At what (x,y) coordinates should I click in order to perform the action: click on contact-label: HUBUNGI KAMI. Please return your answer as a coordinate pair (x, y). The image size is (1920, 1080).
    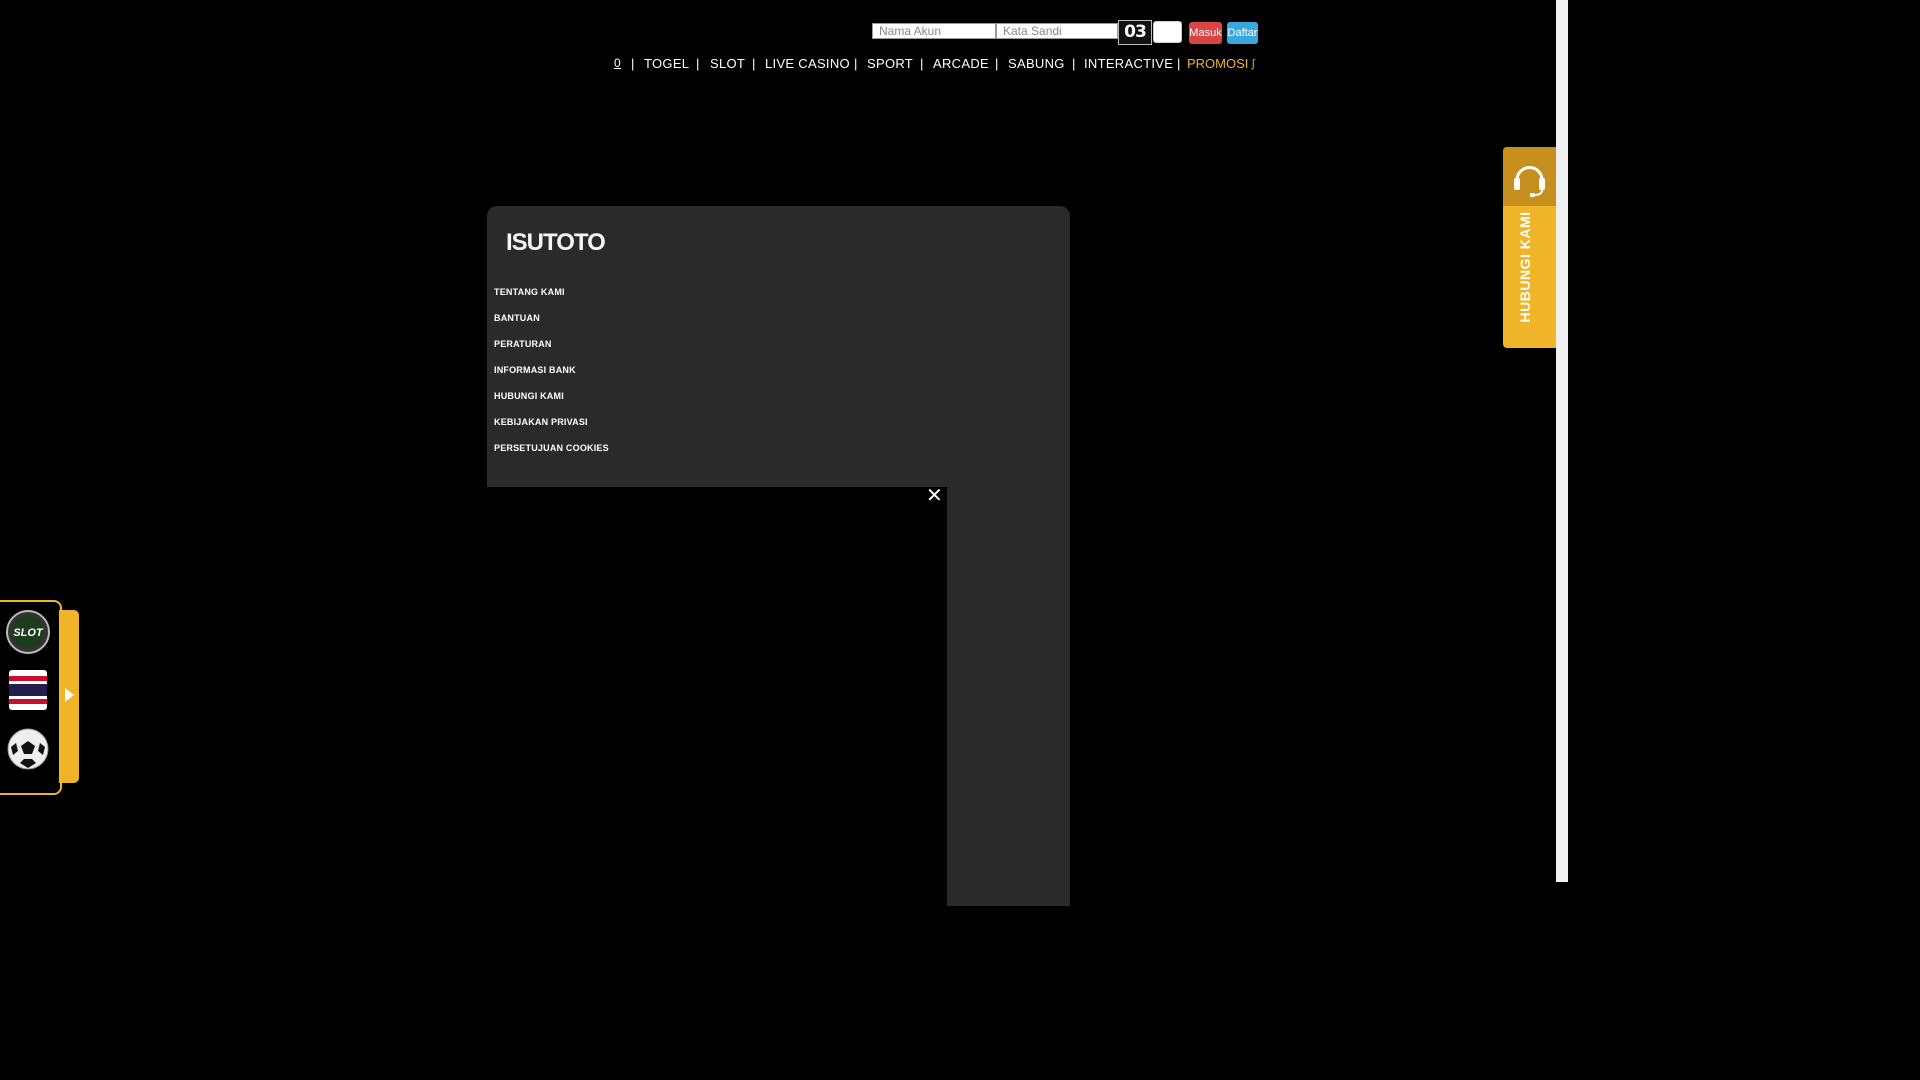
    Looking at the image, I should click on (1525, 267).